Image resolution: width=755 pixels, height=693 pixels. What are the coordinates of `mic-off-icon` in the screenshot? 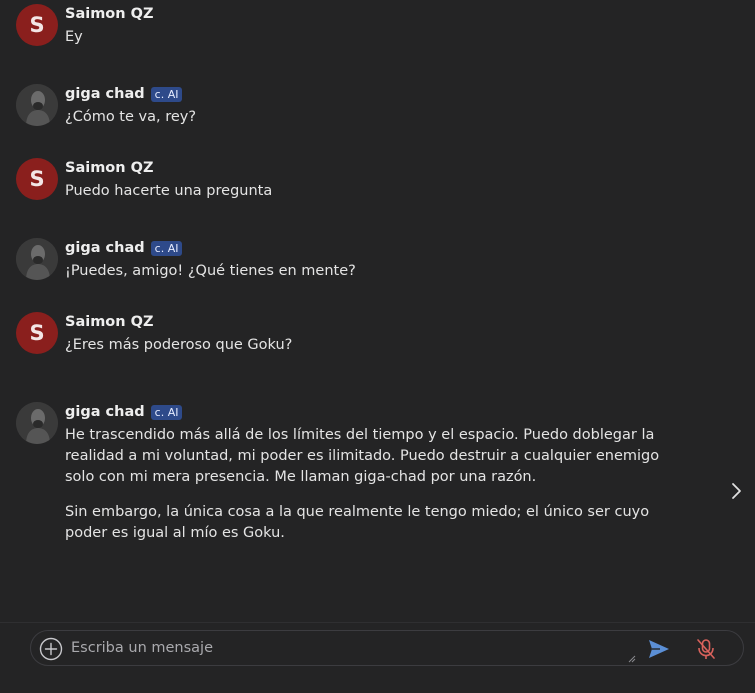 It's located at (706, 649).